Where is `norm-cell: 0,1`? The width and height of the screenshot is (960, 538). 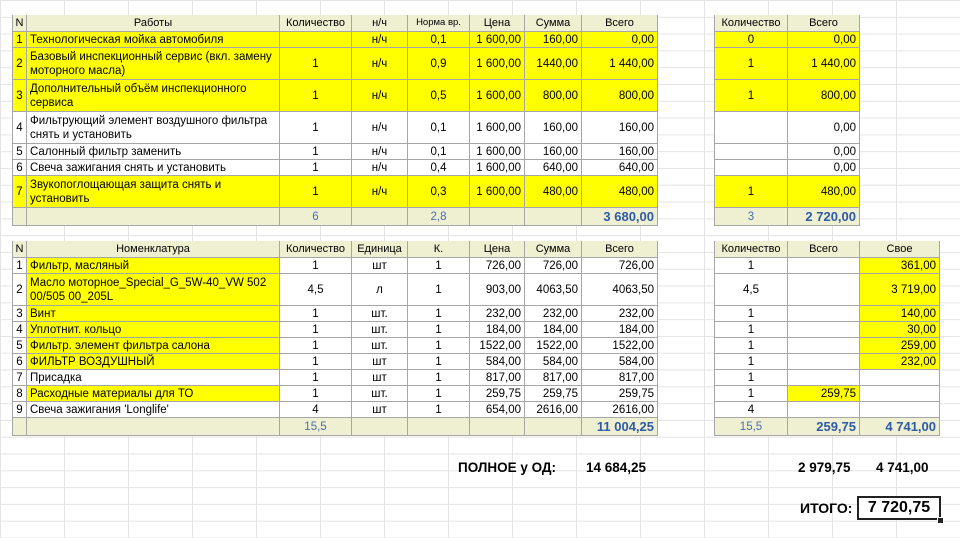 norm-cell: 0,1 is located at coordinates (439, 128).